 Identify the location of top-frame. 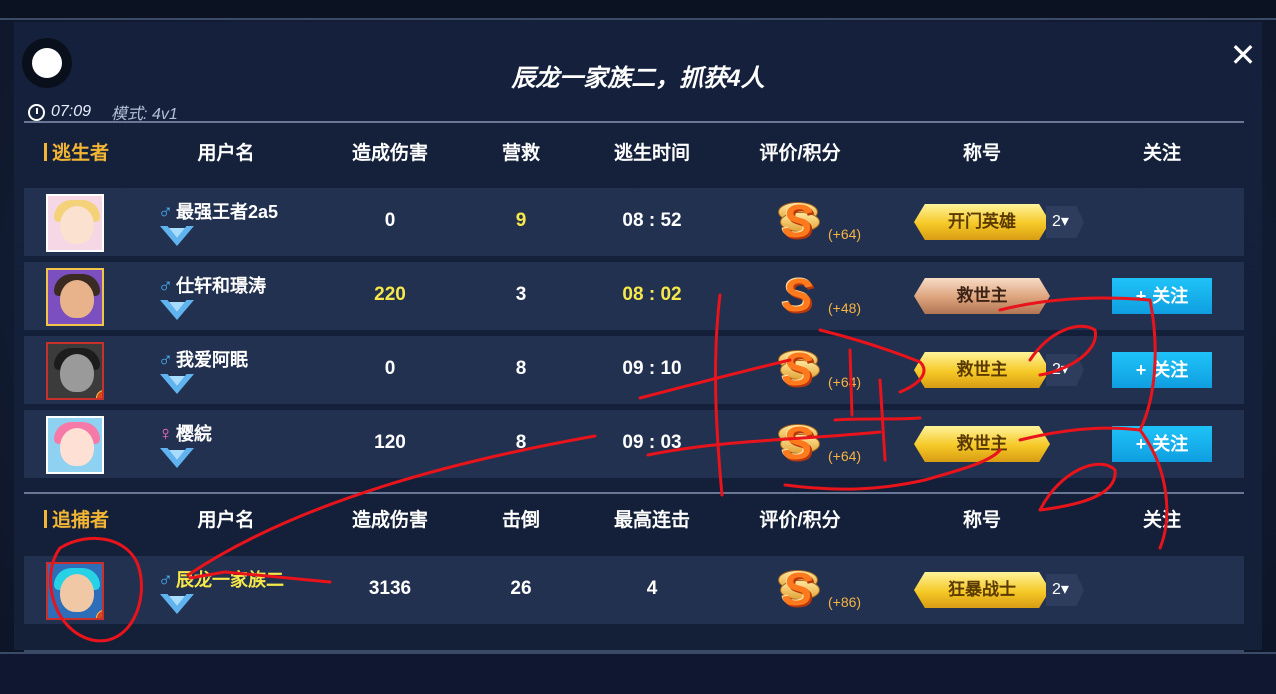
(638, 10).